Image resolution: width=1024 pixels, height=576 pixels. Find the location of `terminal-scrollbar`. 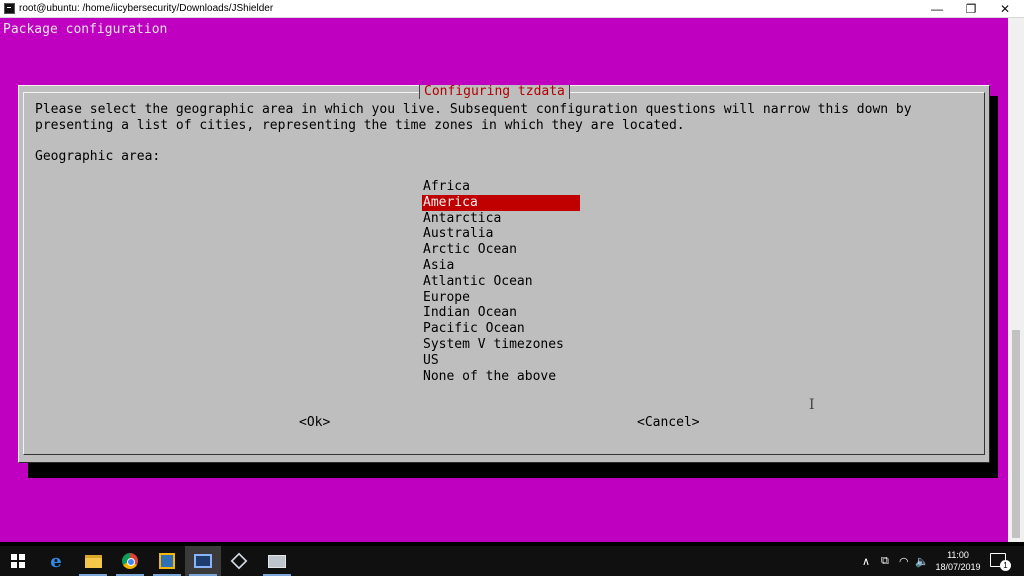

terminal-scrollbar is located at coordinates (1016, 280).